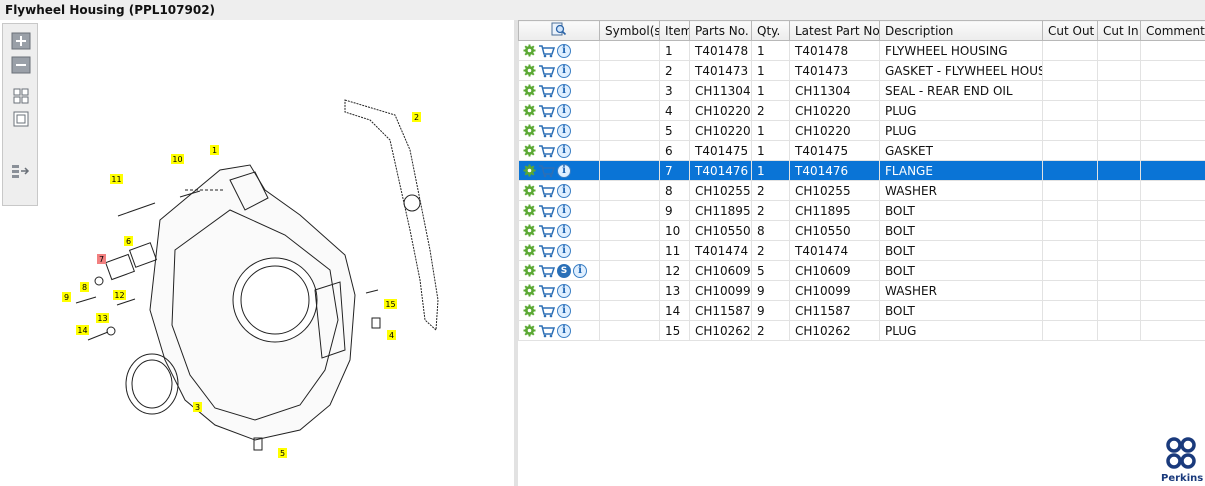 Image resolution: width=1205 pixels, height=486 pixels. Describe the element at coordinates (116, 179) in the screenshot. I see `callout-11: 11` at that location.